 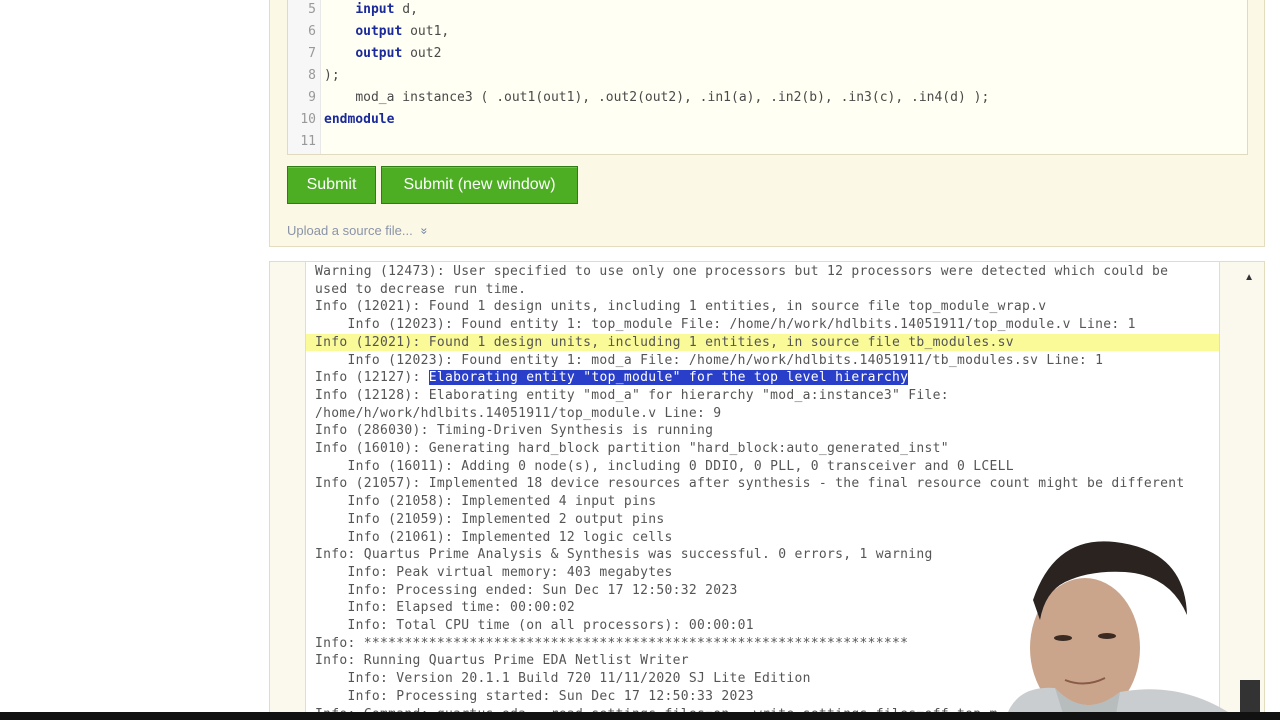 What do you see at coordinates (424, 231) in the screenshot?
I see `chevron-down-icon: »` at bounding box center [424, 231].